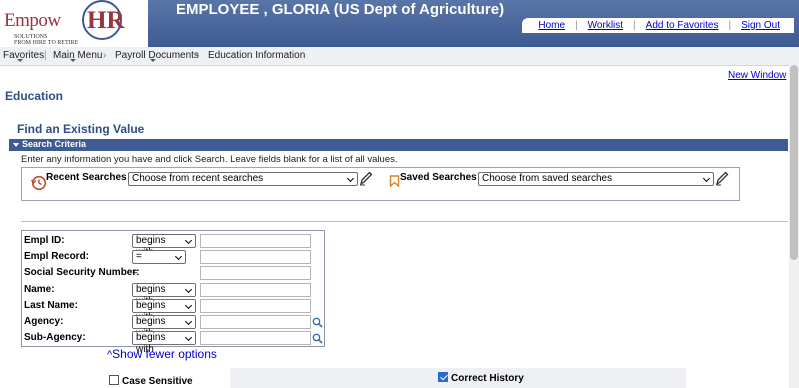 This screenshot has width=799, height=388. What do you see at coordinates (114, 380) in the screenshot?
I see `case-sensitive-checkbox` at bounding box center [114, 380].